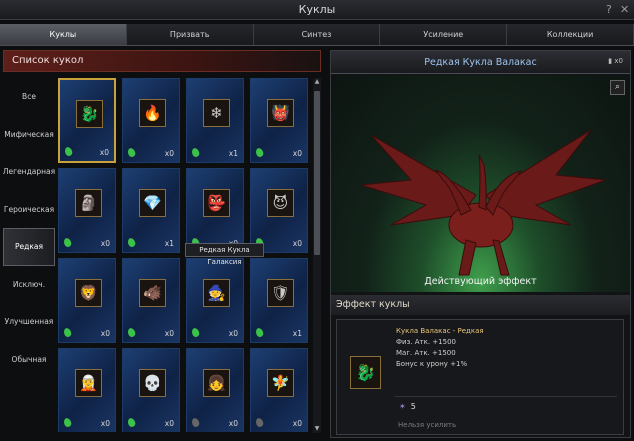 This screenshot has height=441, width=634. I want to click on doll-card: 🛡 x1, so click(279, 300).